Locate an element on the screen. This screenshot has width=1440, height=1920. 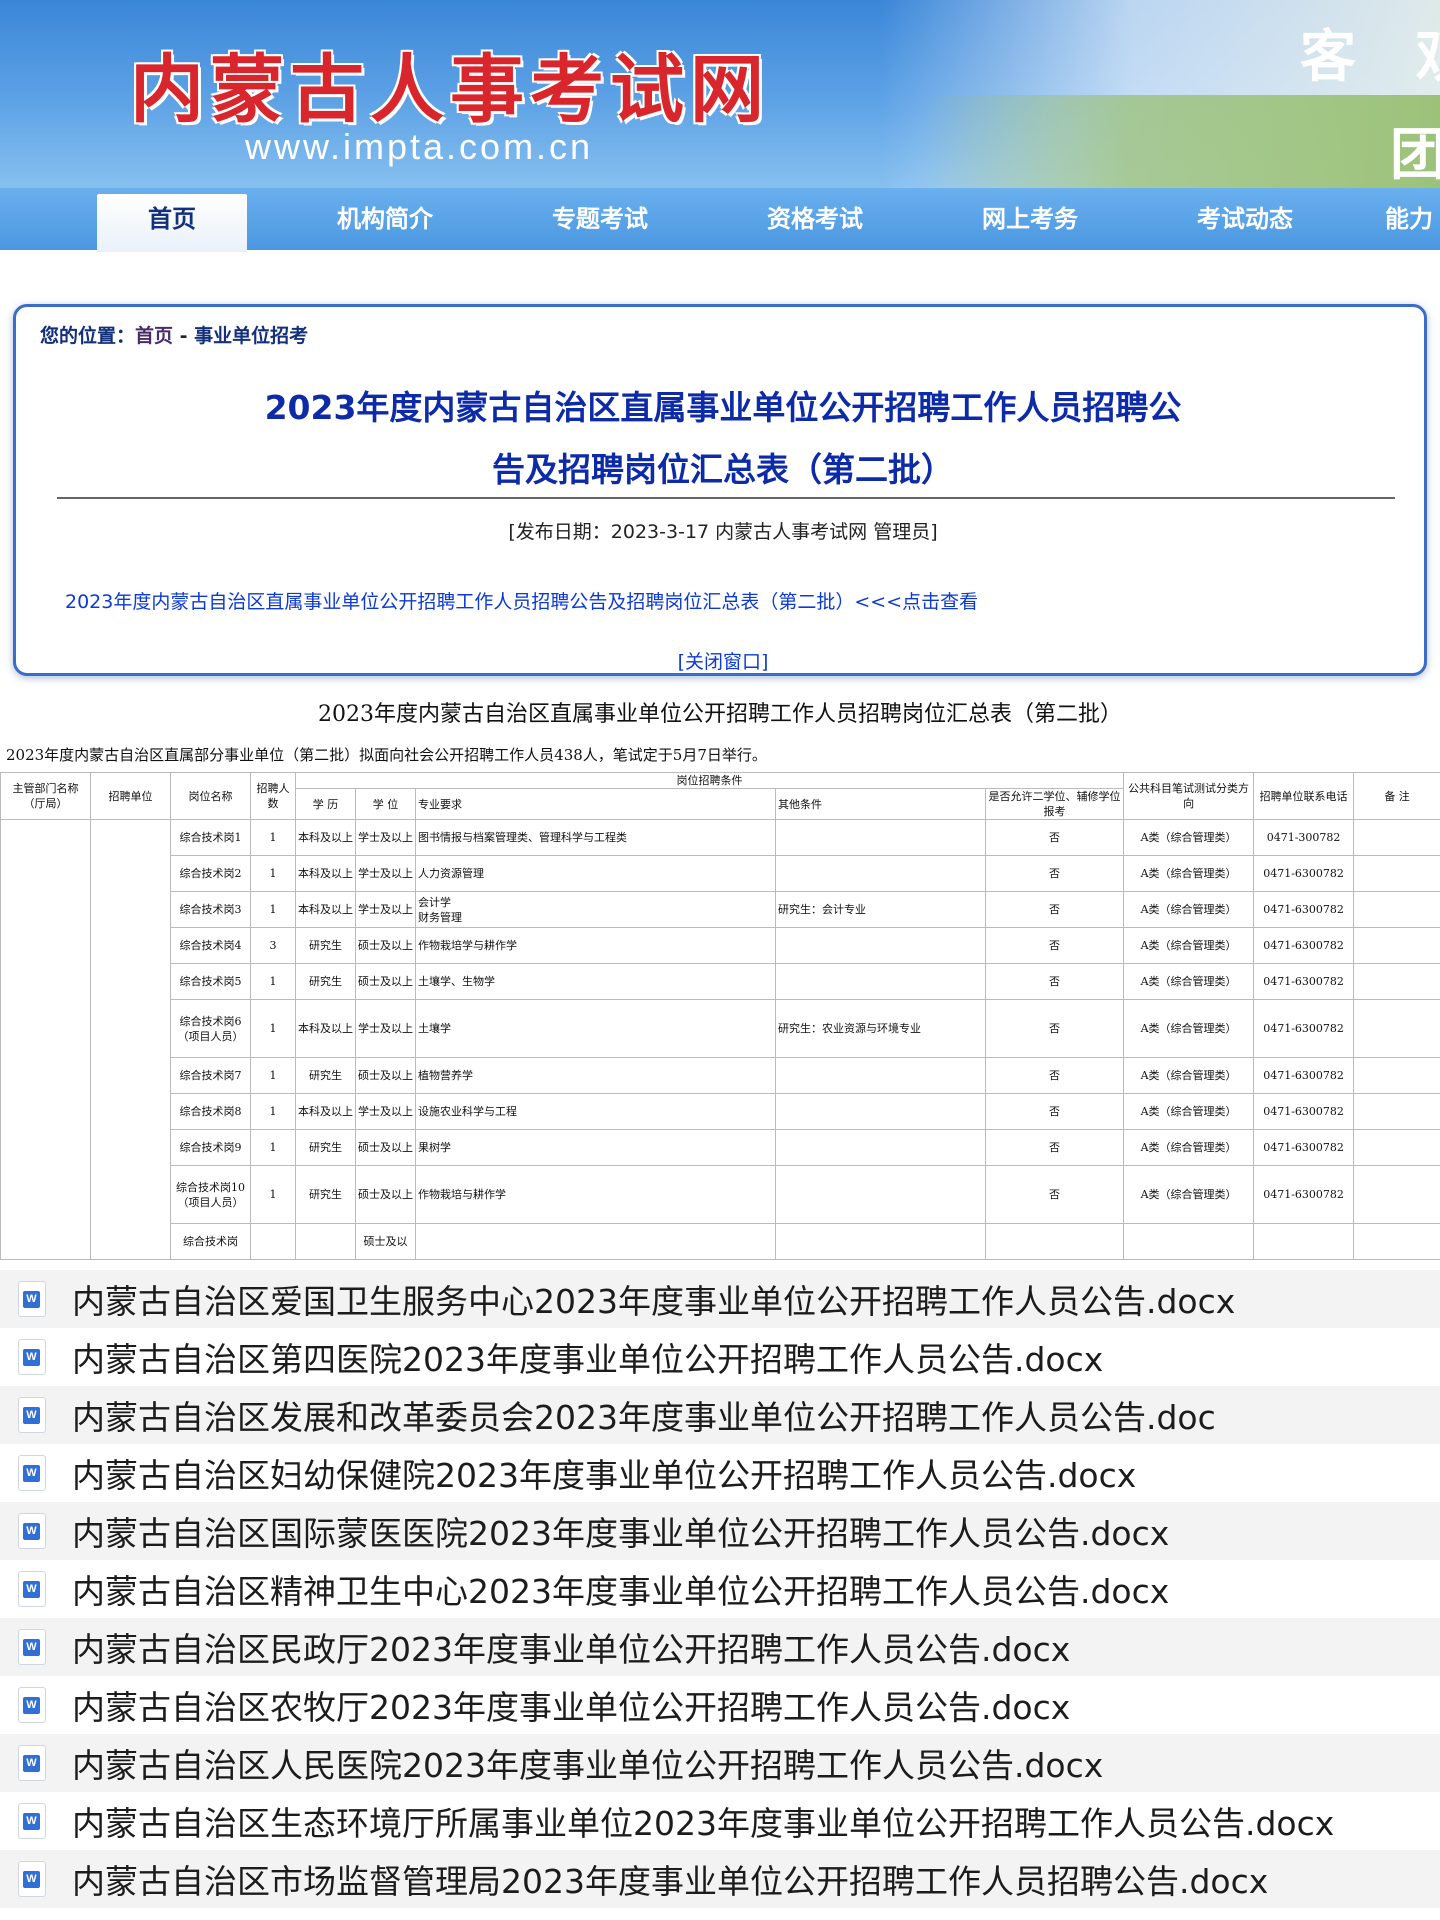
cell-education is located at coordinates (325, 1241).